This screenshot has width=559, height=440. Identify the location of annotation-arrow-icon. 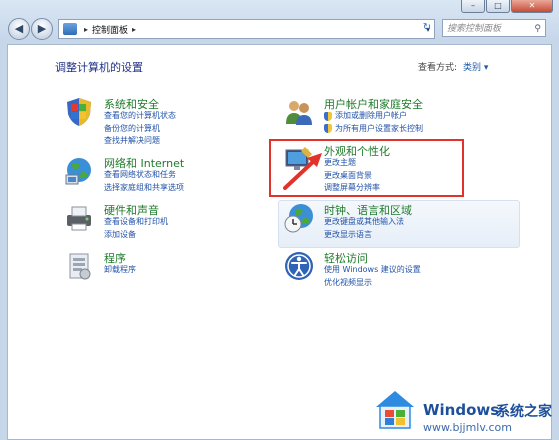
(302, 171).